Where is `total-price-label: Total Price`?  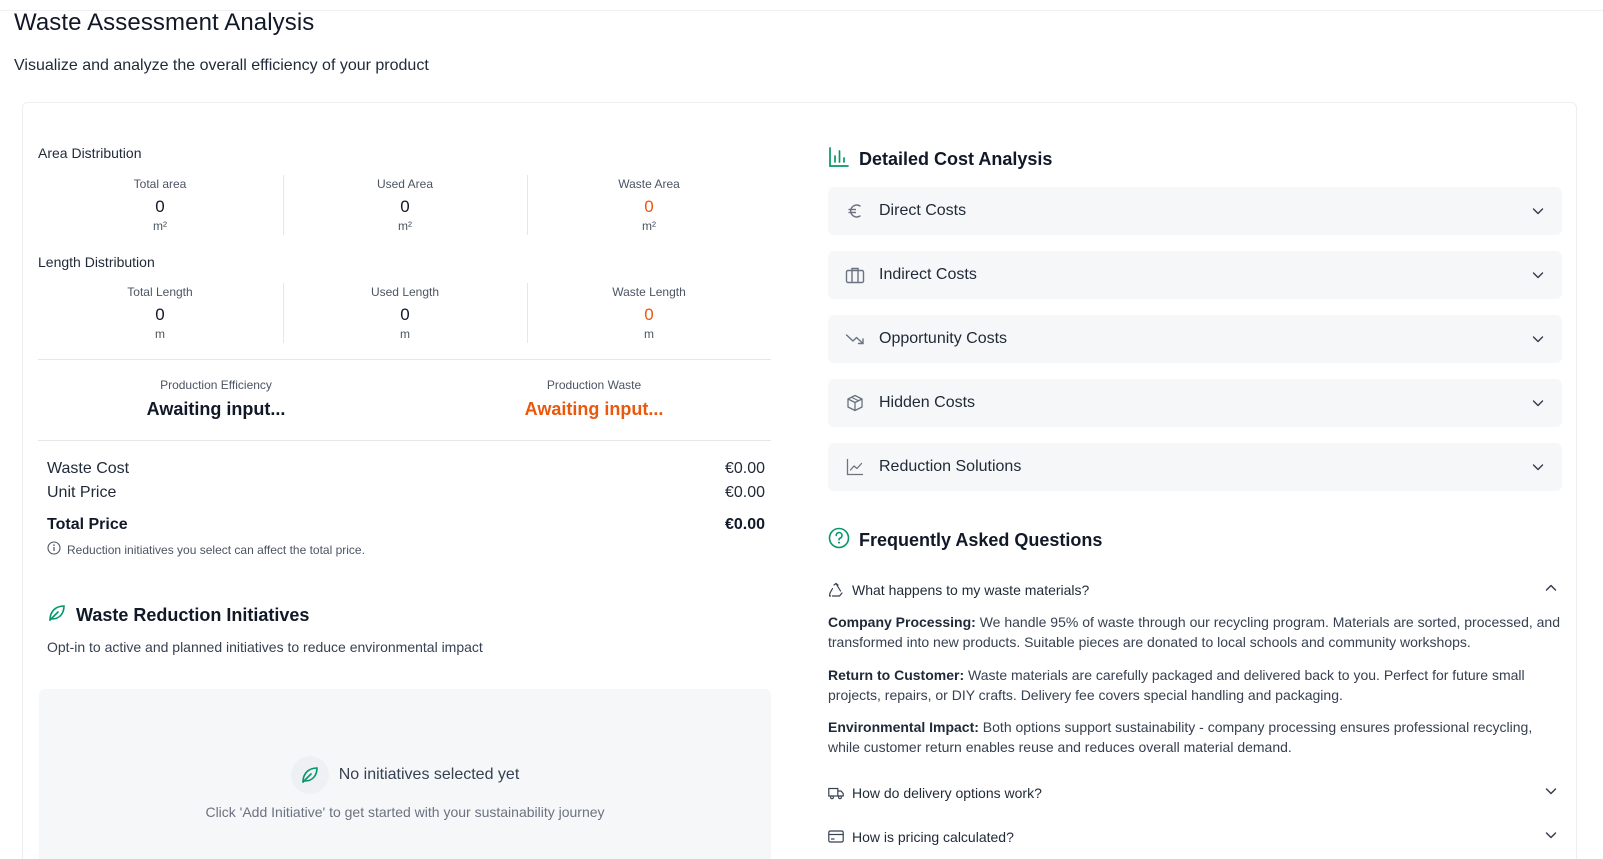 total-price-label: Total Price is located at coordinates (87, 524).